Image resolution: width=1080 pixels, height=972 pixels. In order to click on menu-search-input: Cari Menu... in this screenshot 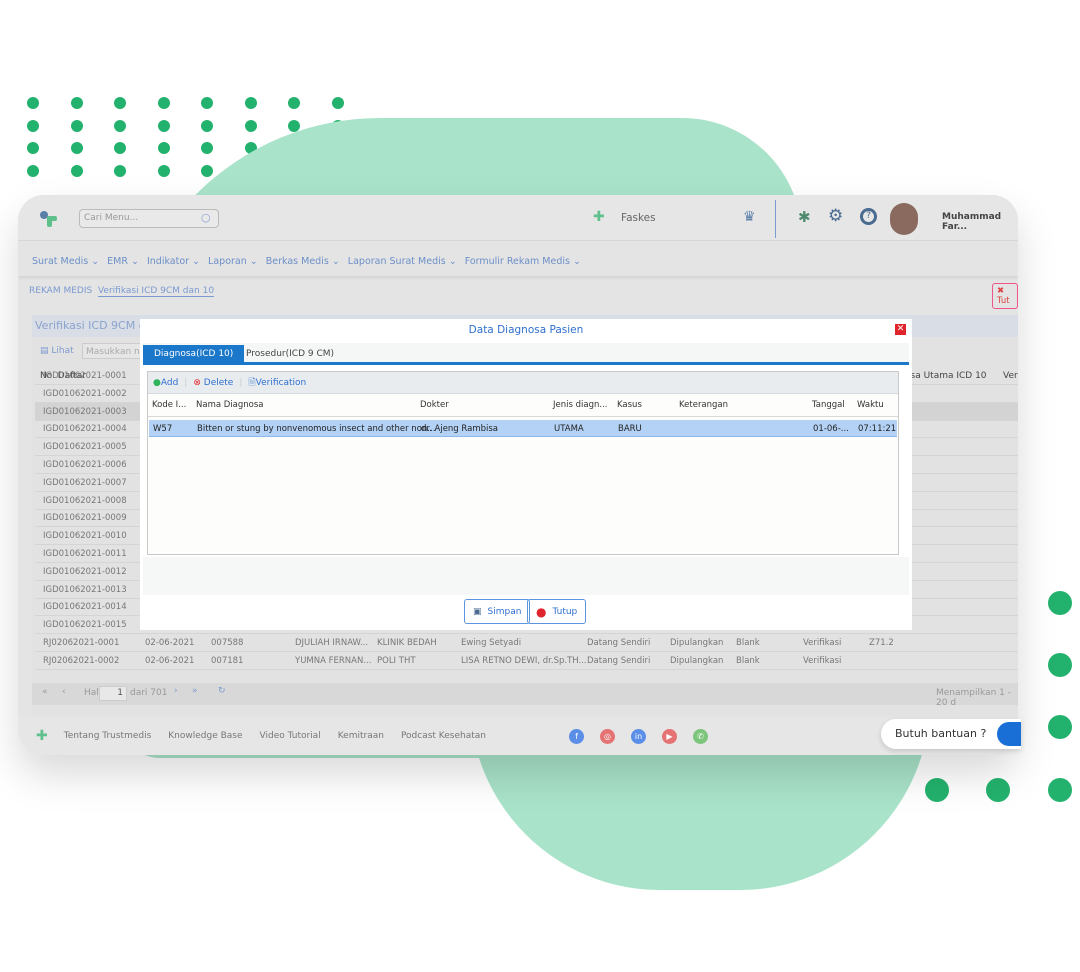, I will do `click(149, 218)`.